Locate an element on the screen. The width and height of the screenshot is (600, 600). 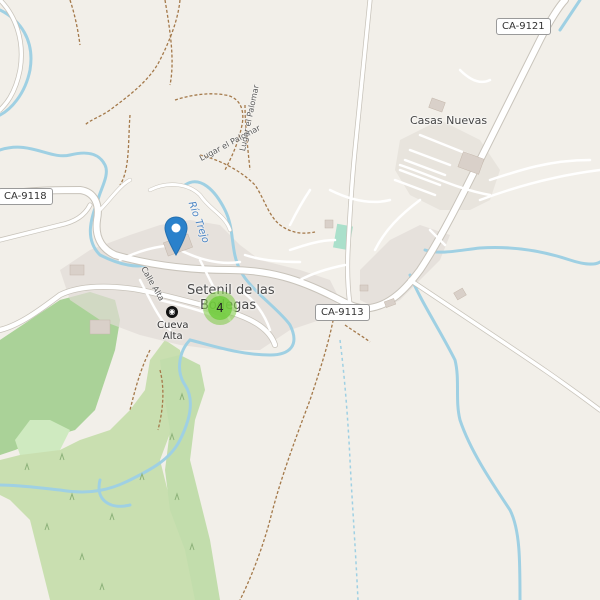
cave-icon: ◉ is located at coordinates (172, 312).